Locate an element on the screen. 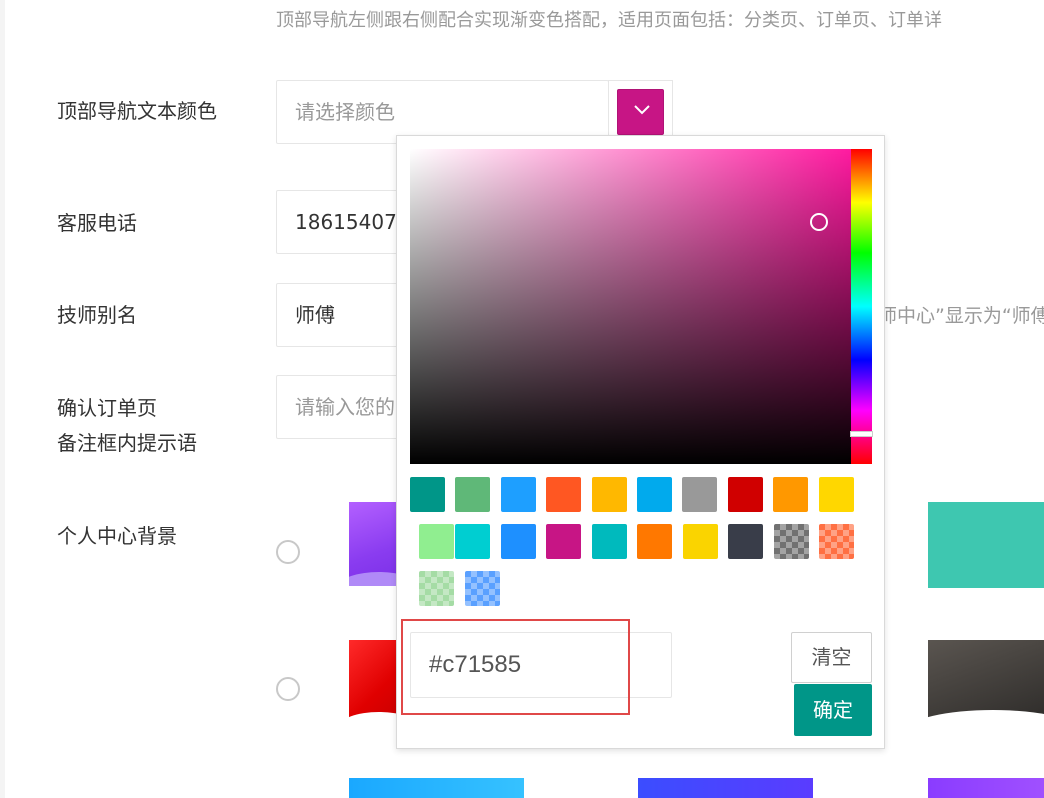 The image size is (1044, 798). service-phone-input: 186154073 is located at coordinates (337, 222).